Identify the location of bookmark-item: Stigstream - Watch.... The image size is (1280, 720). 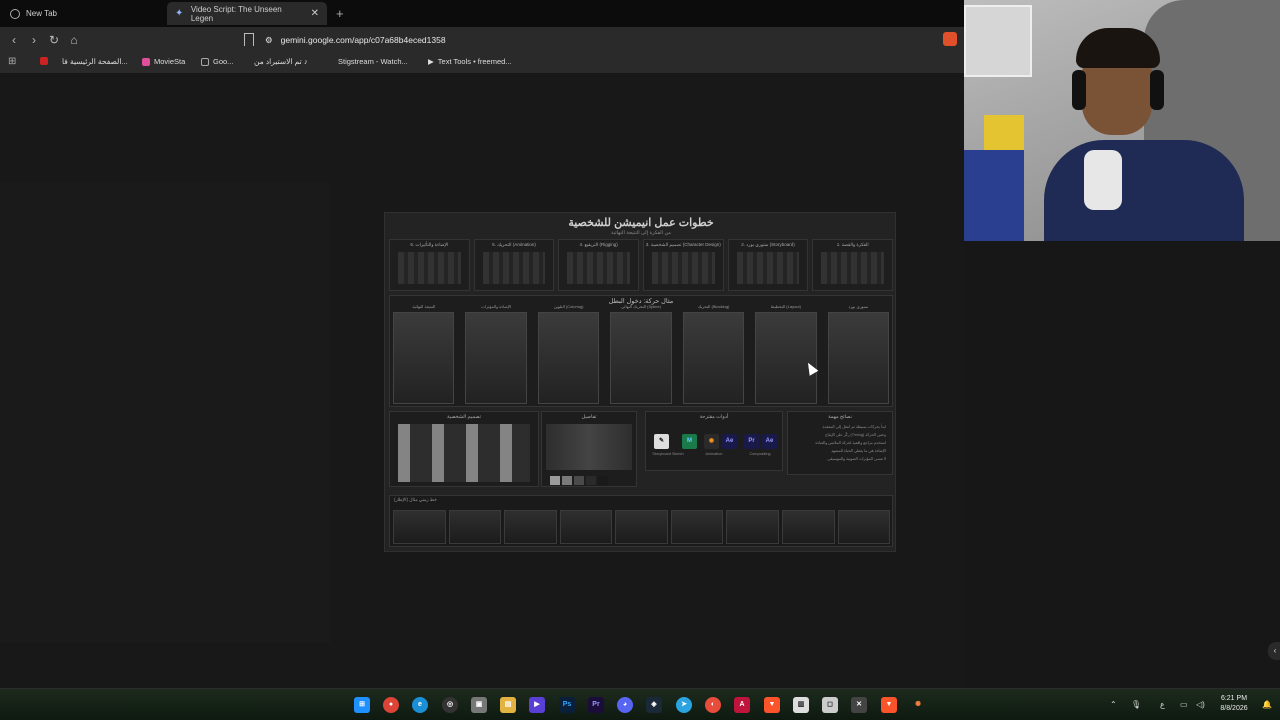
(367, 61).